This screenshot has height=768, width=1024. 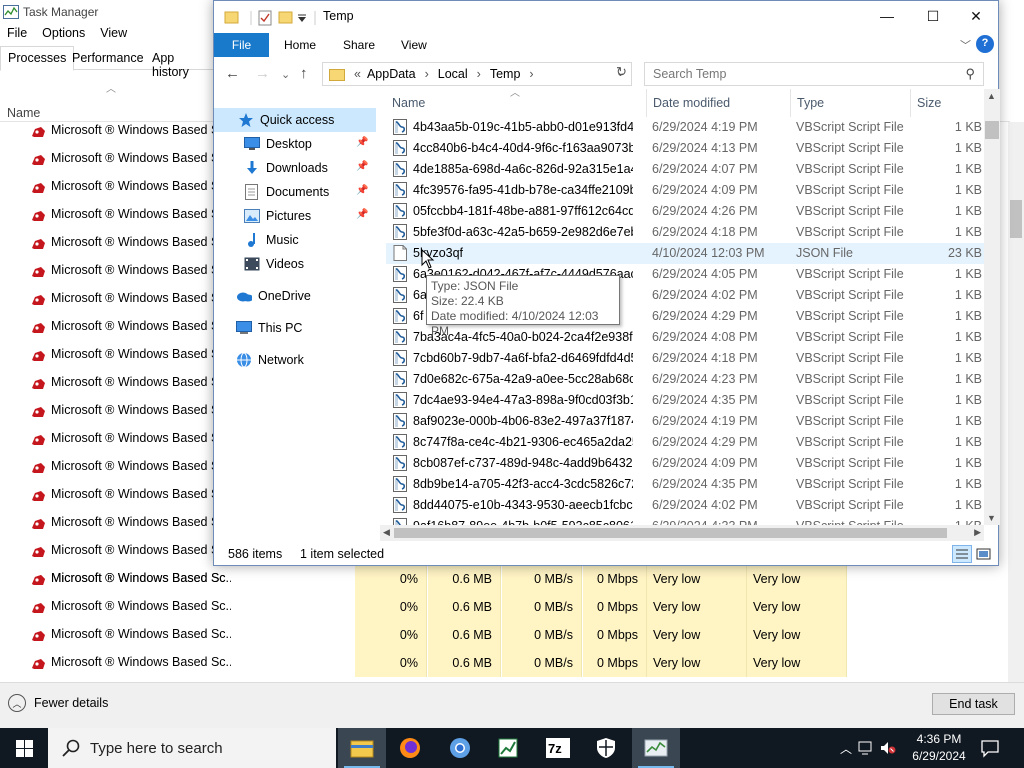 I want to click on breadcrumb-appdata: AppData, so click(x=391, y=74).